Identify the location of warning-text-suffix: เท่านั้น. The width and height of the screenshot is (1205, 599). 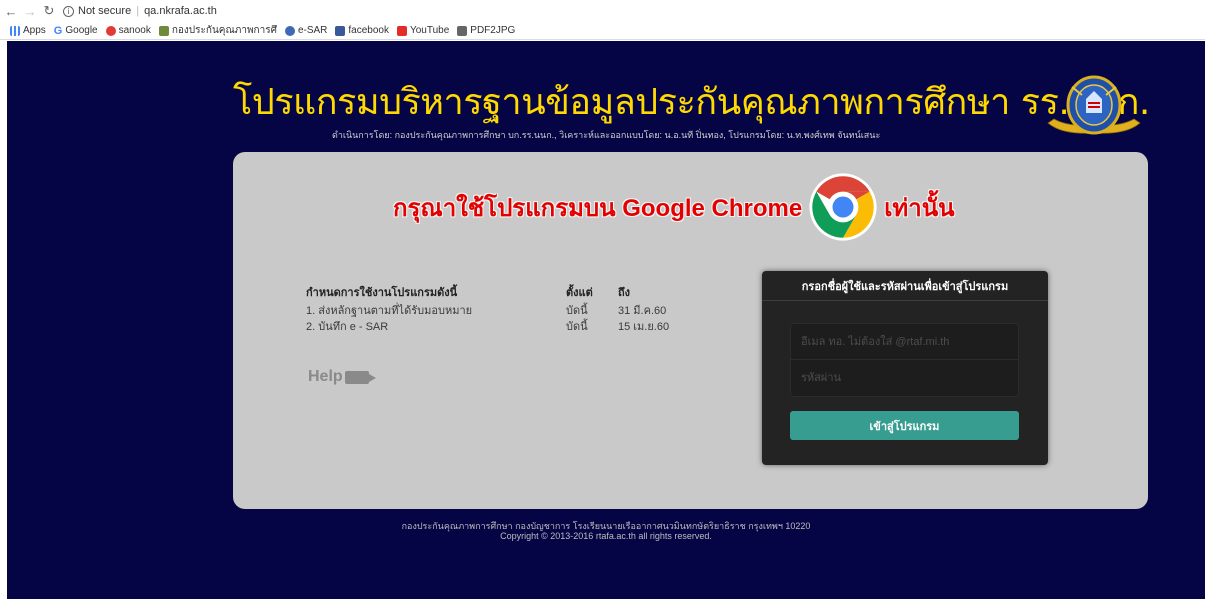
(919, 208).